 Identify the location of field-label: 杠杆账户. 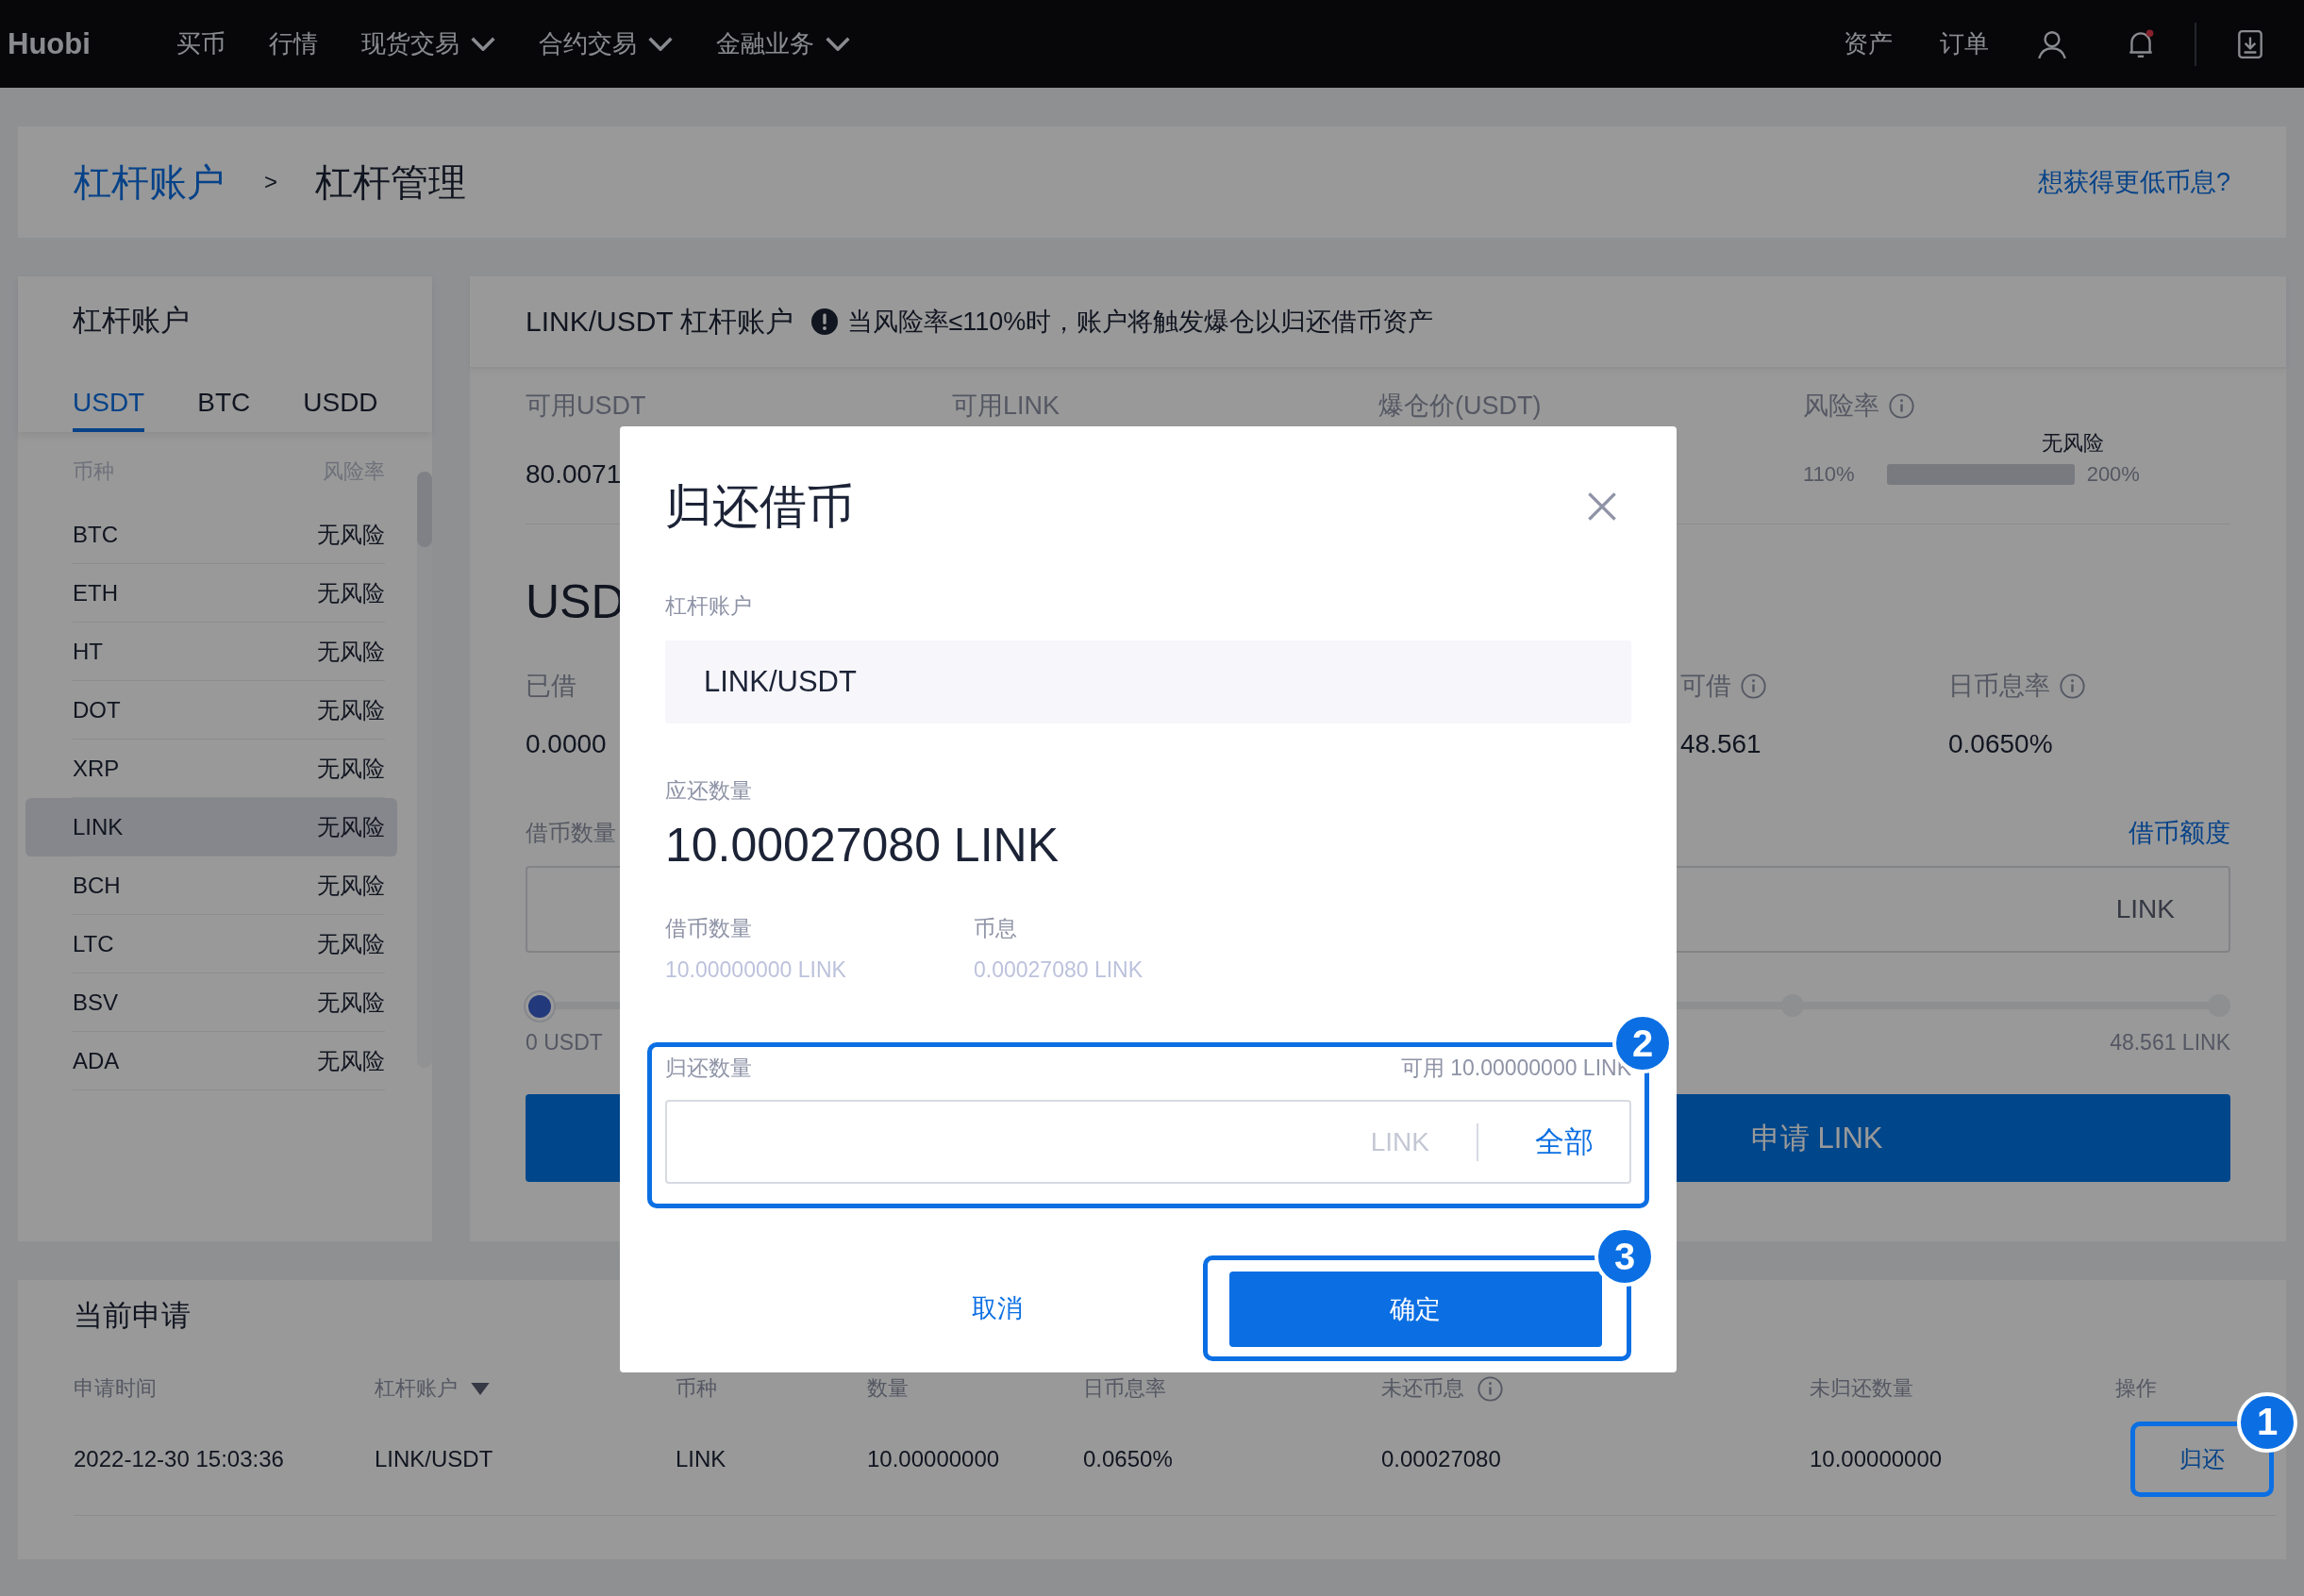
(709, 606).